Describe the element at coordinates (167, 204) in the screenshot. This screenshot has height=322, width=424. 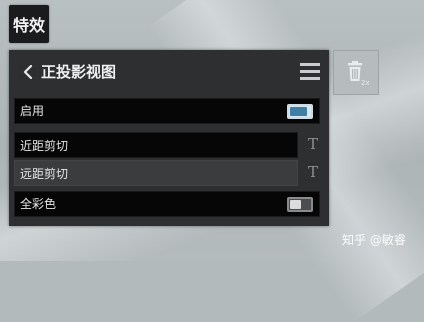
I see `full-color-row: 全彩色` at that location.